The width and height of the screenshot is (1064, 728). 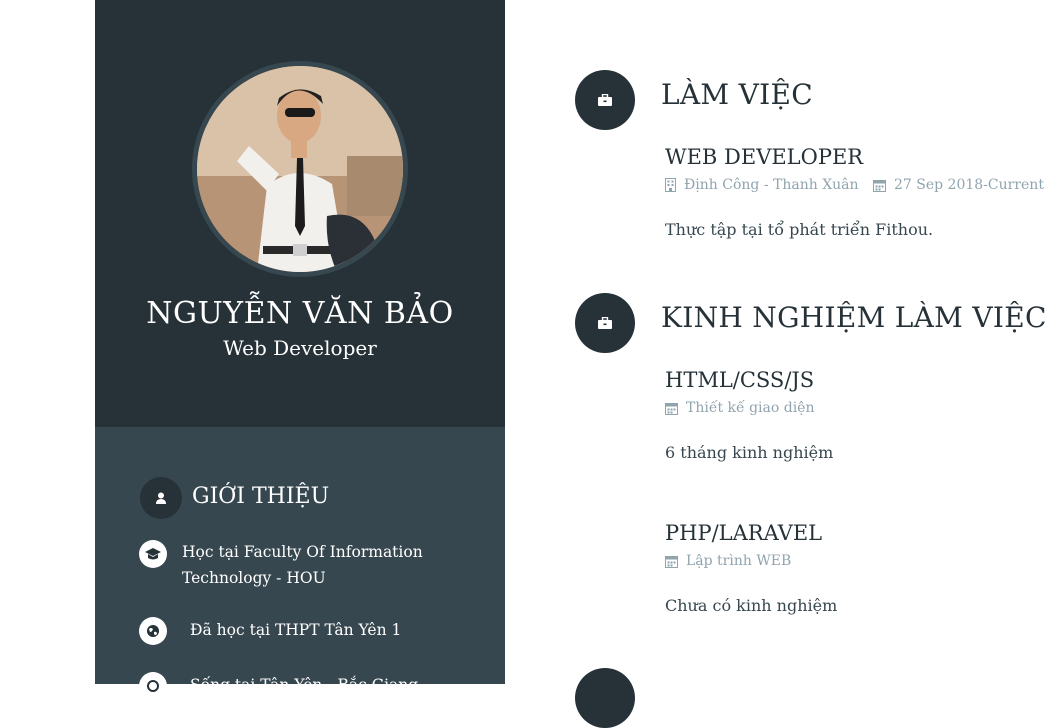 I want to click on experience-title: KINH NGHIỆM LÀM VIỆC, so click(x=854, y=317).